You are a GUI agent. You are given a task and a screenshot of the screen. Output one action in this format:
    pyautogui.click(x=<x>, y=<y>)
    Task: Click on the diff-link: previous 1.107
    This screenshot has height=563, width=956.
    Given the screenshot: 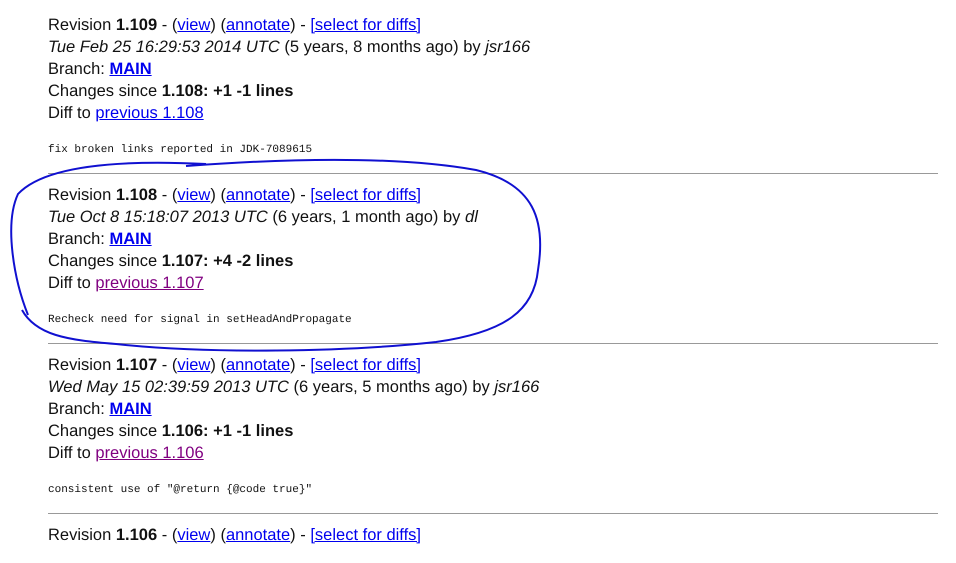 What is the action you would take?
    pyautogui.click(x=149, y=283)
    